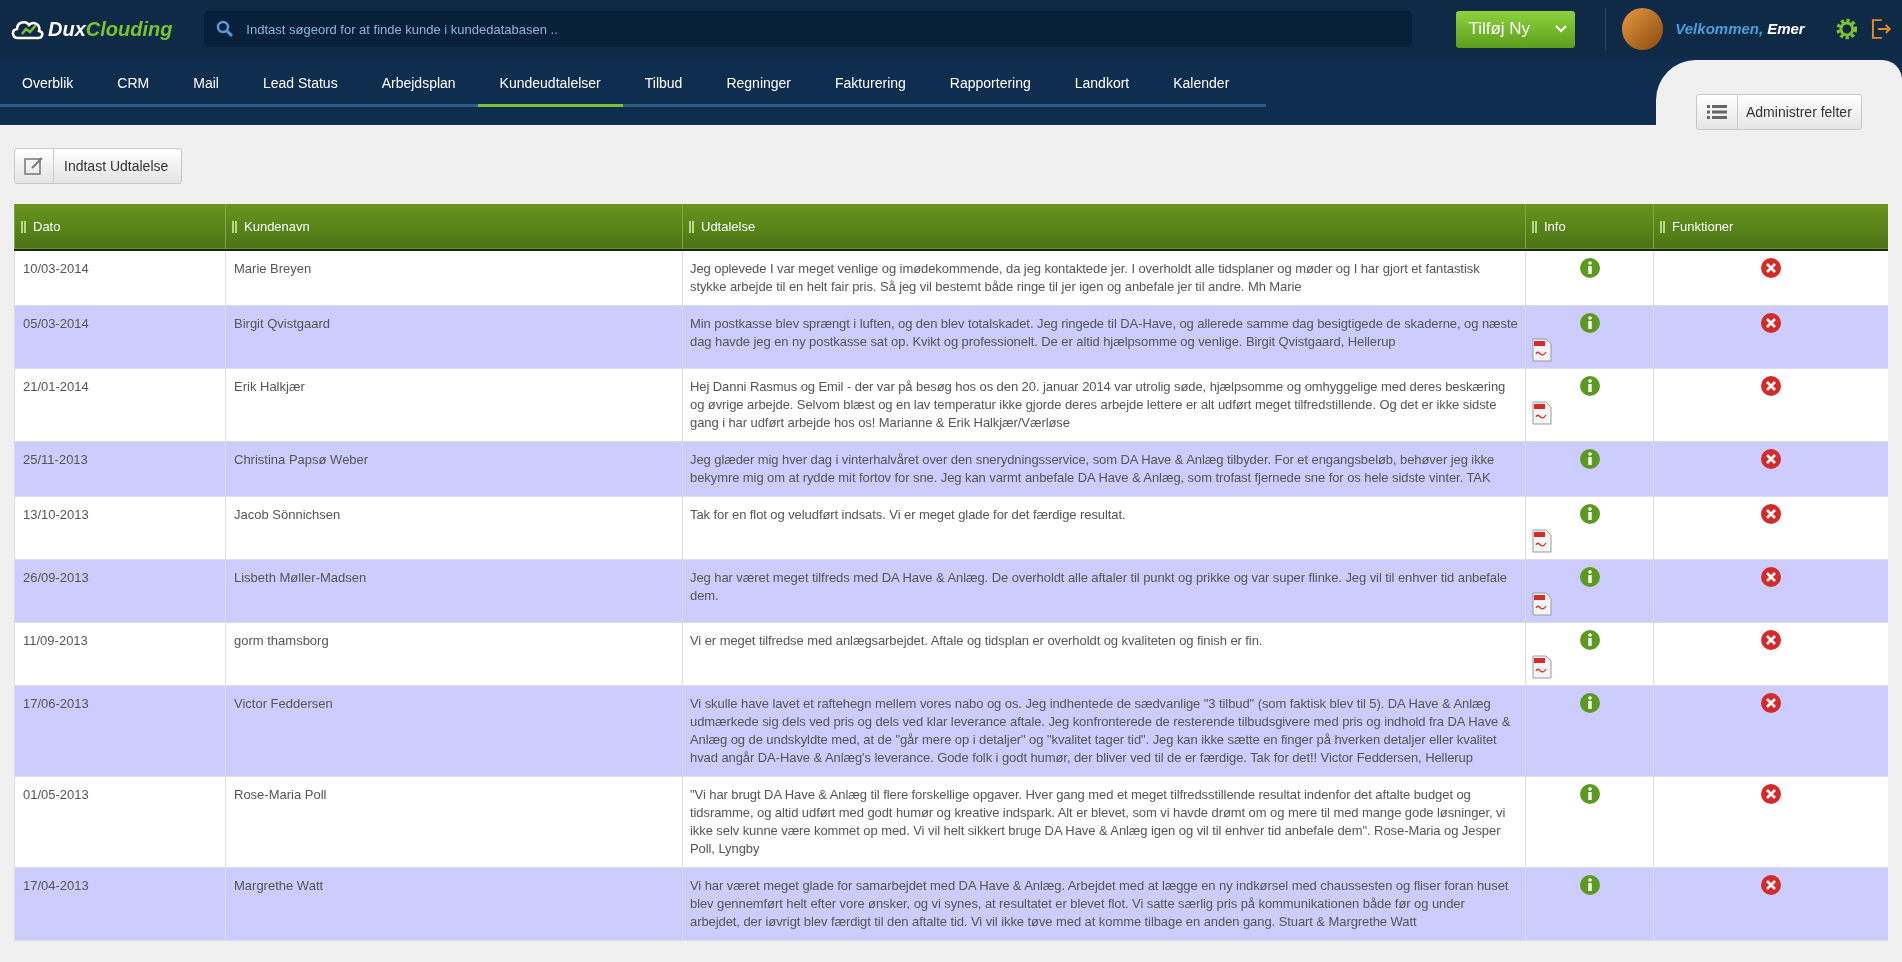  Describe the element at coordinates (454, 654) in the screenshot. I see `table-cell: gorm thamsborg` at that location.